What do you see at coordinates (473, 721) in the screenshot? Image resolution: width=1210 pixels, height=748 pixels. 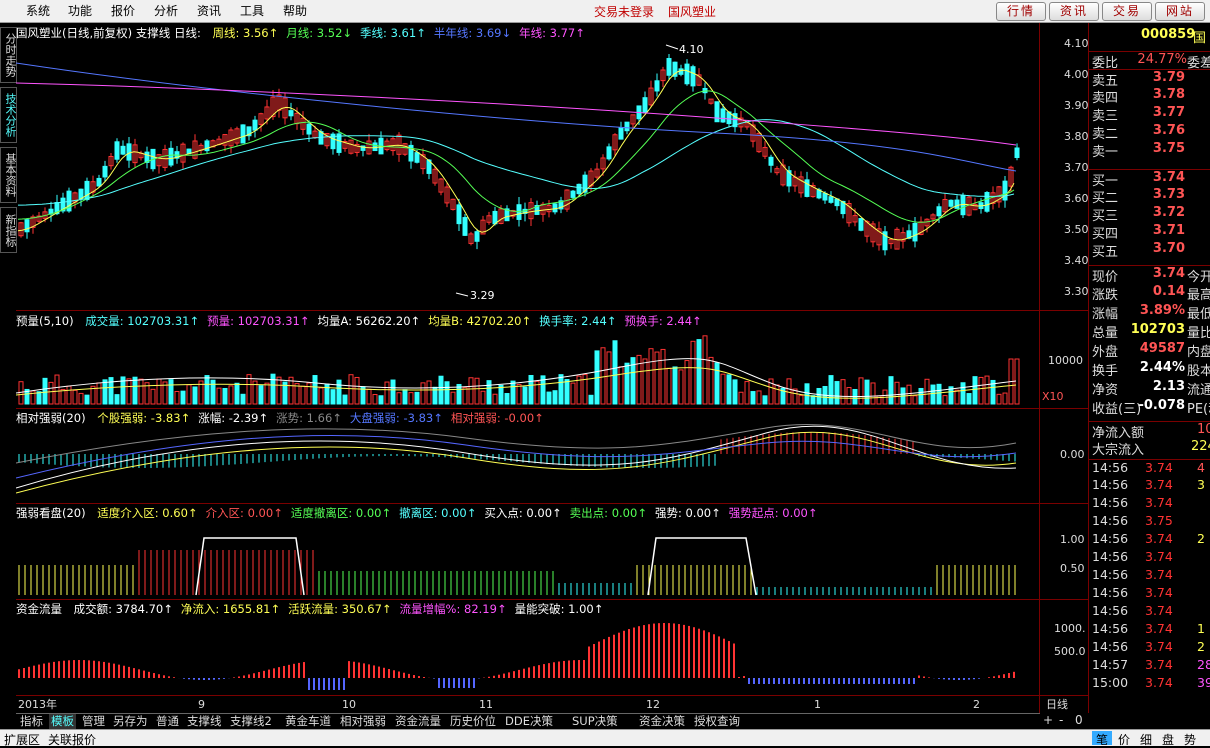 I see `indicator-tab-10: 历史价位` at bounding box center [473, 721].